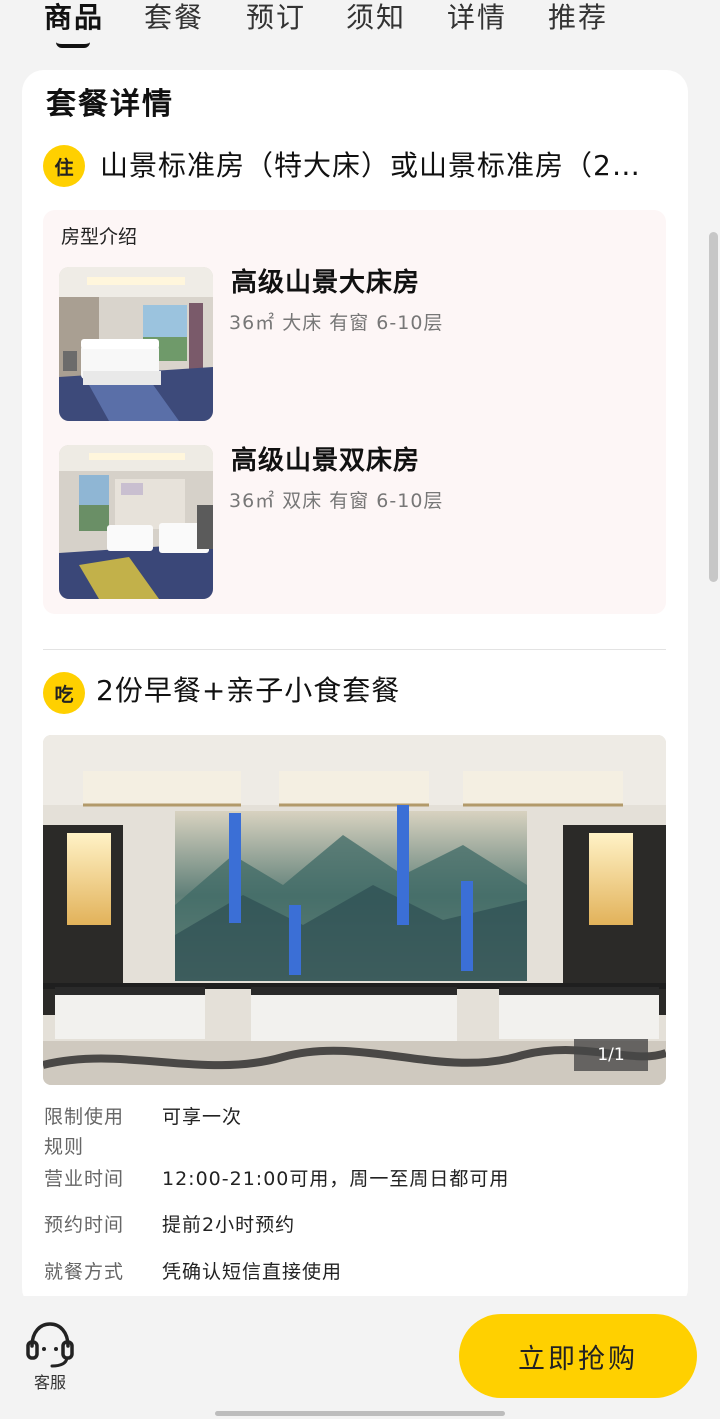 The image size is (720, 1419). What do you see at coordinates (336, 501) in the screenshot?
I see `room-spec-twin: 36㎡ 双床 有窗 6-10层` at bounding box center [336, 501].